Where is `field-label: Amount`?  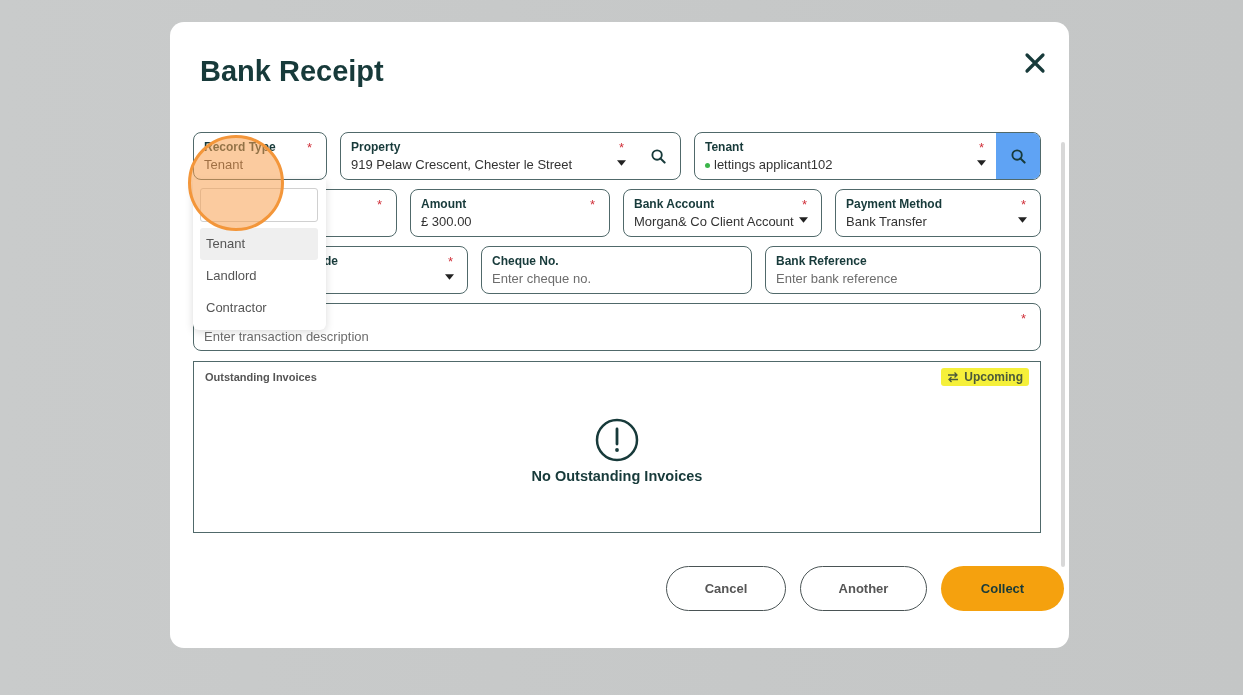 field-label: Amount is located at coordinates (444, 204).